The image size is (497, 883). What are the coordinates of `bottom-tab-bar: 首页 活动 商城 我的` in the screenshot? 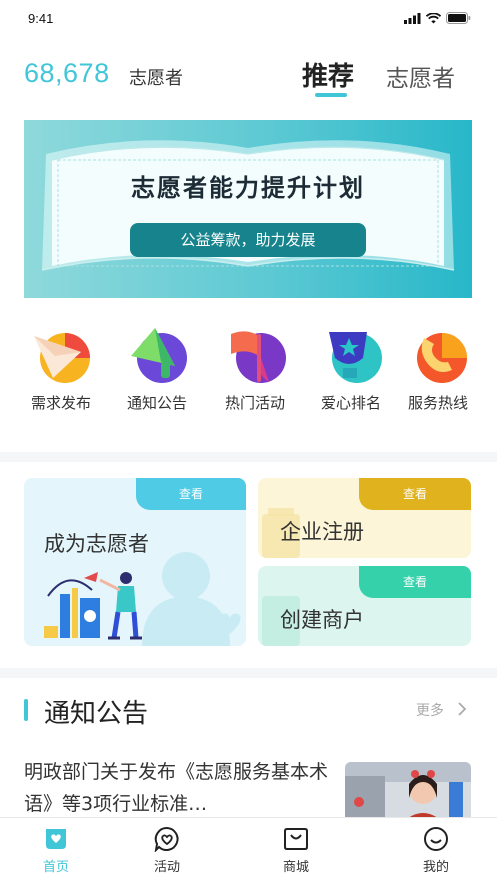 It's located at (248, 850).